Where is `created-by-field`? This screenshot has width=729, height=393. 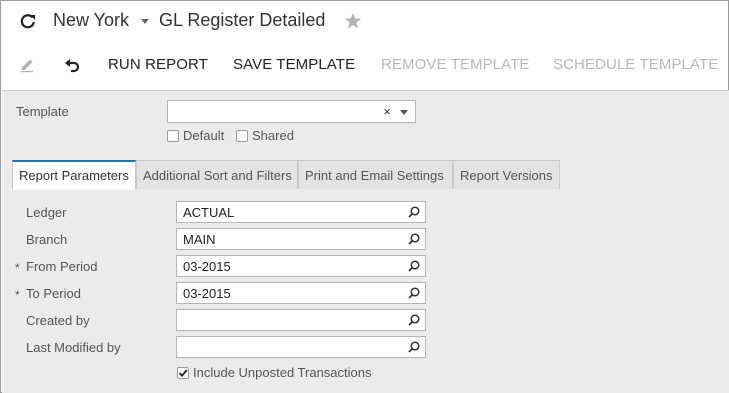 created-by-field is located at coordinates (301, 320).